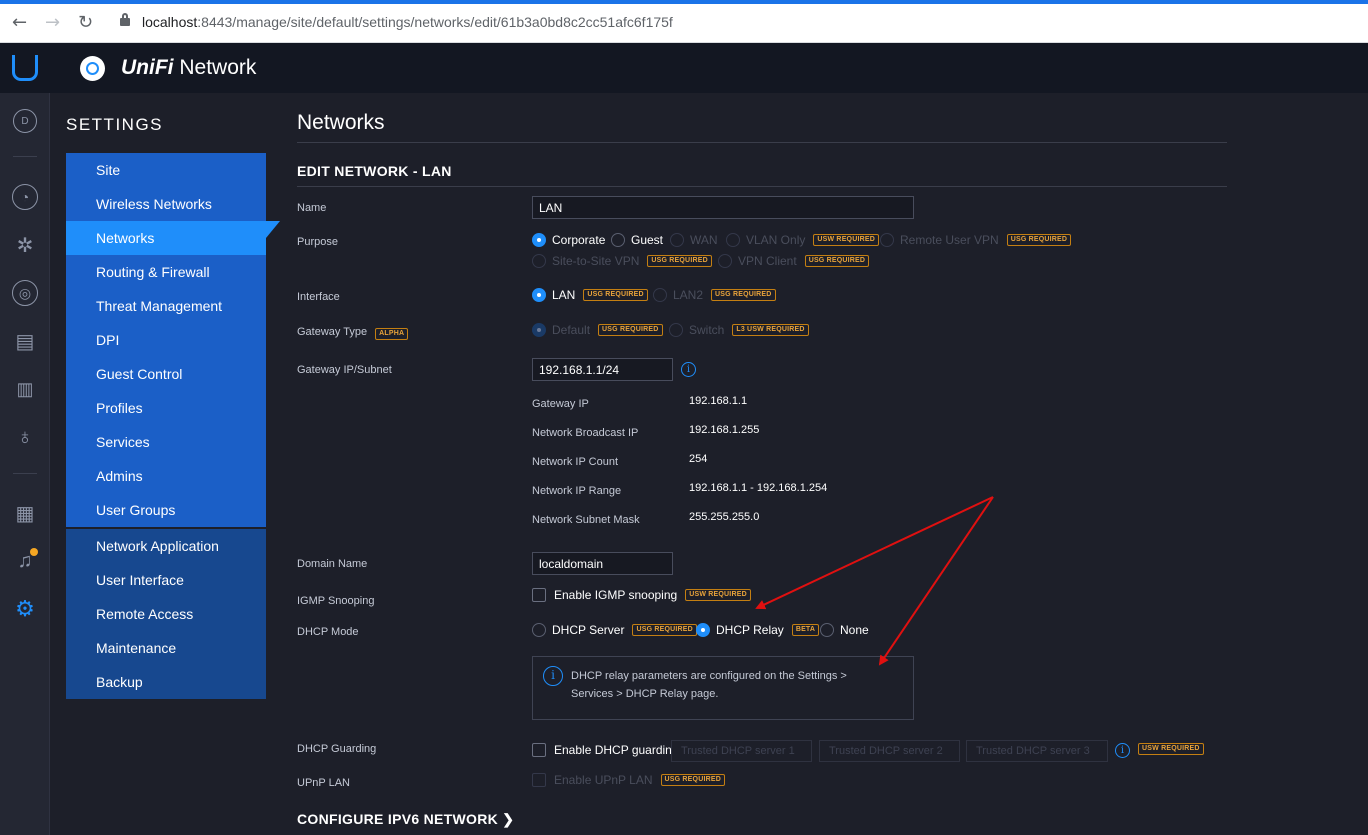 This screenshot has height=835, width=1368. Describe the element at coordinates (147, 67) in the screenshot. I see `brand-prefix: UniFi` at that location.